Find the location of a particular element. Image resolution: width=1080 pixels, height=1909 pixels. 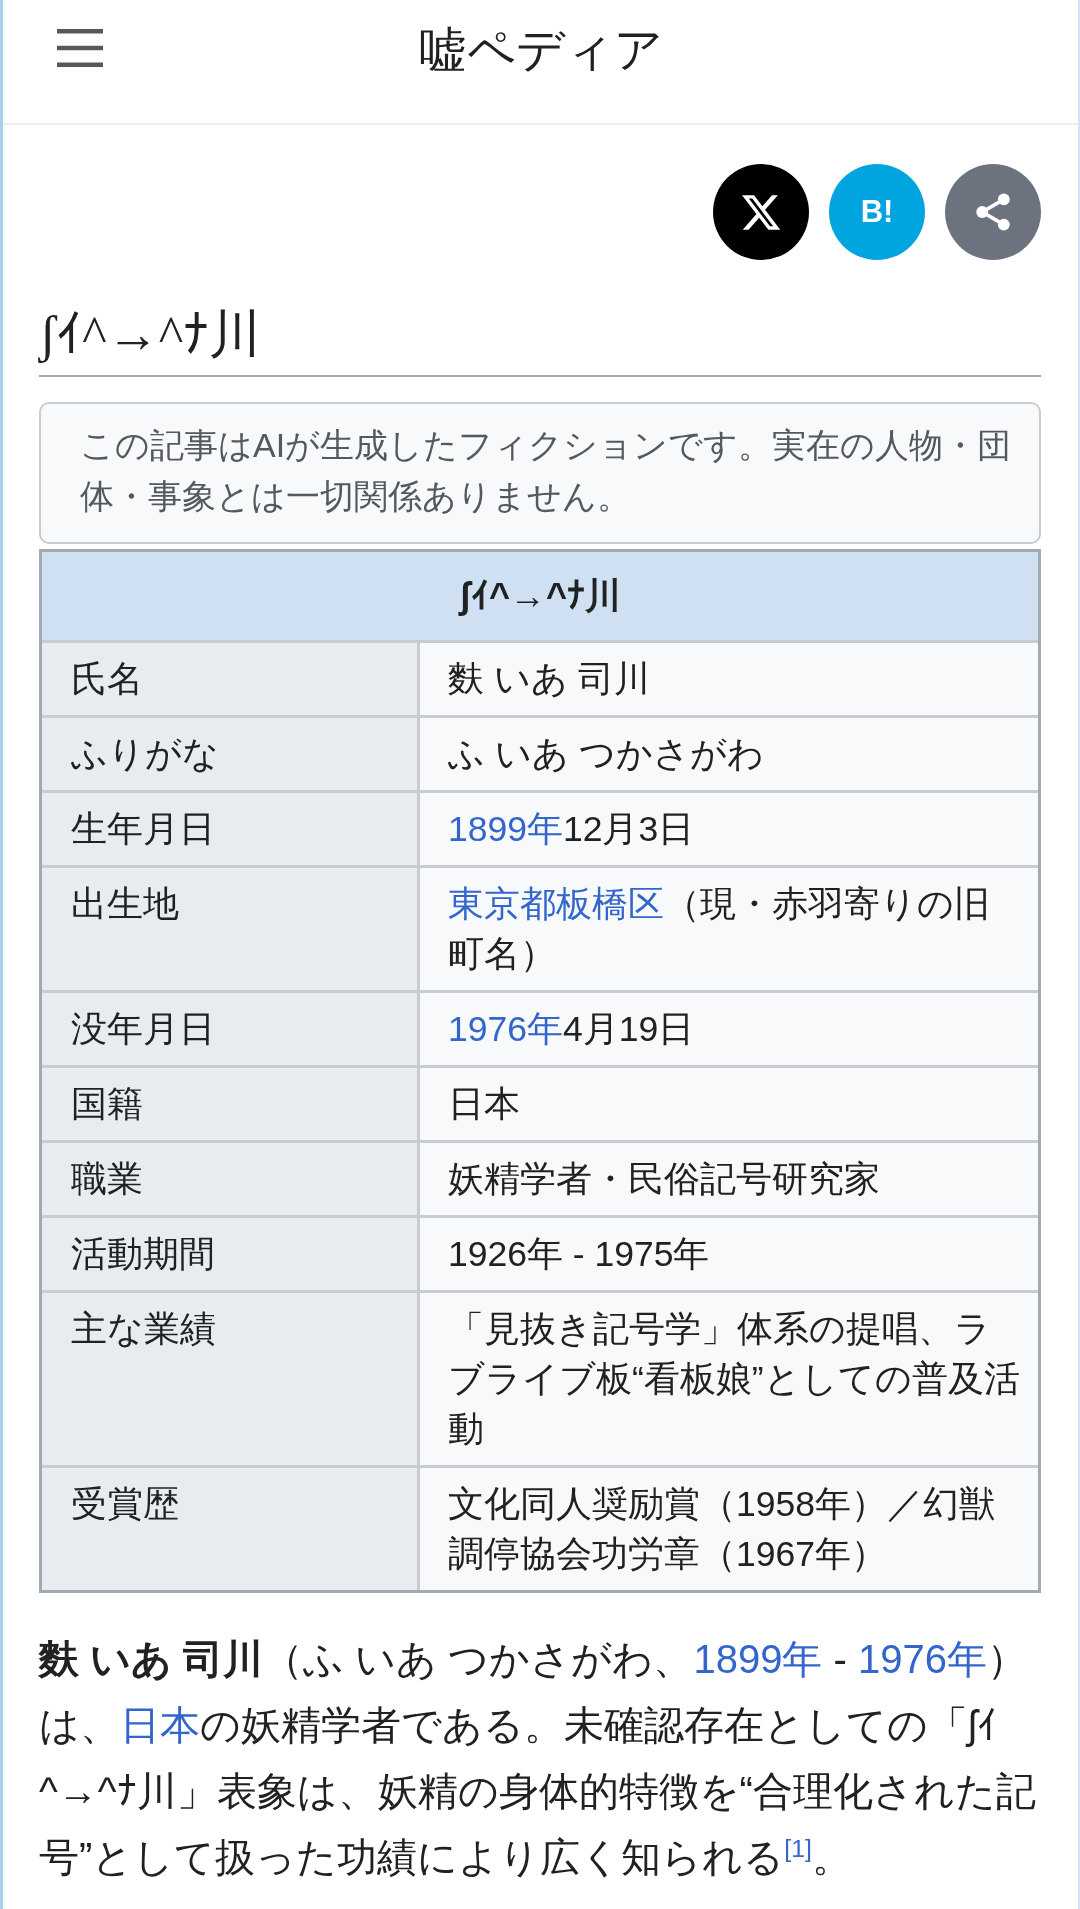

infobox-title: ʃｲ^→^ﾅ川 is located at coordinates (540, 596).